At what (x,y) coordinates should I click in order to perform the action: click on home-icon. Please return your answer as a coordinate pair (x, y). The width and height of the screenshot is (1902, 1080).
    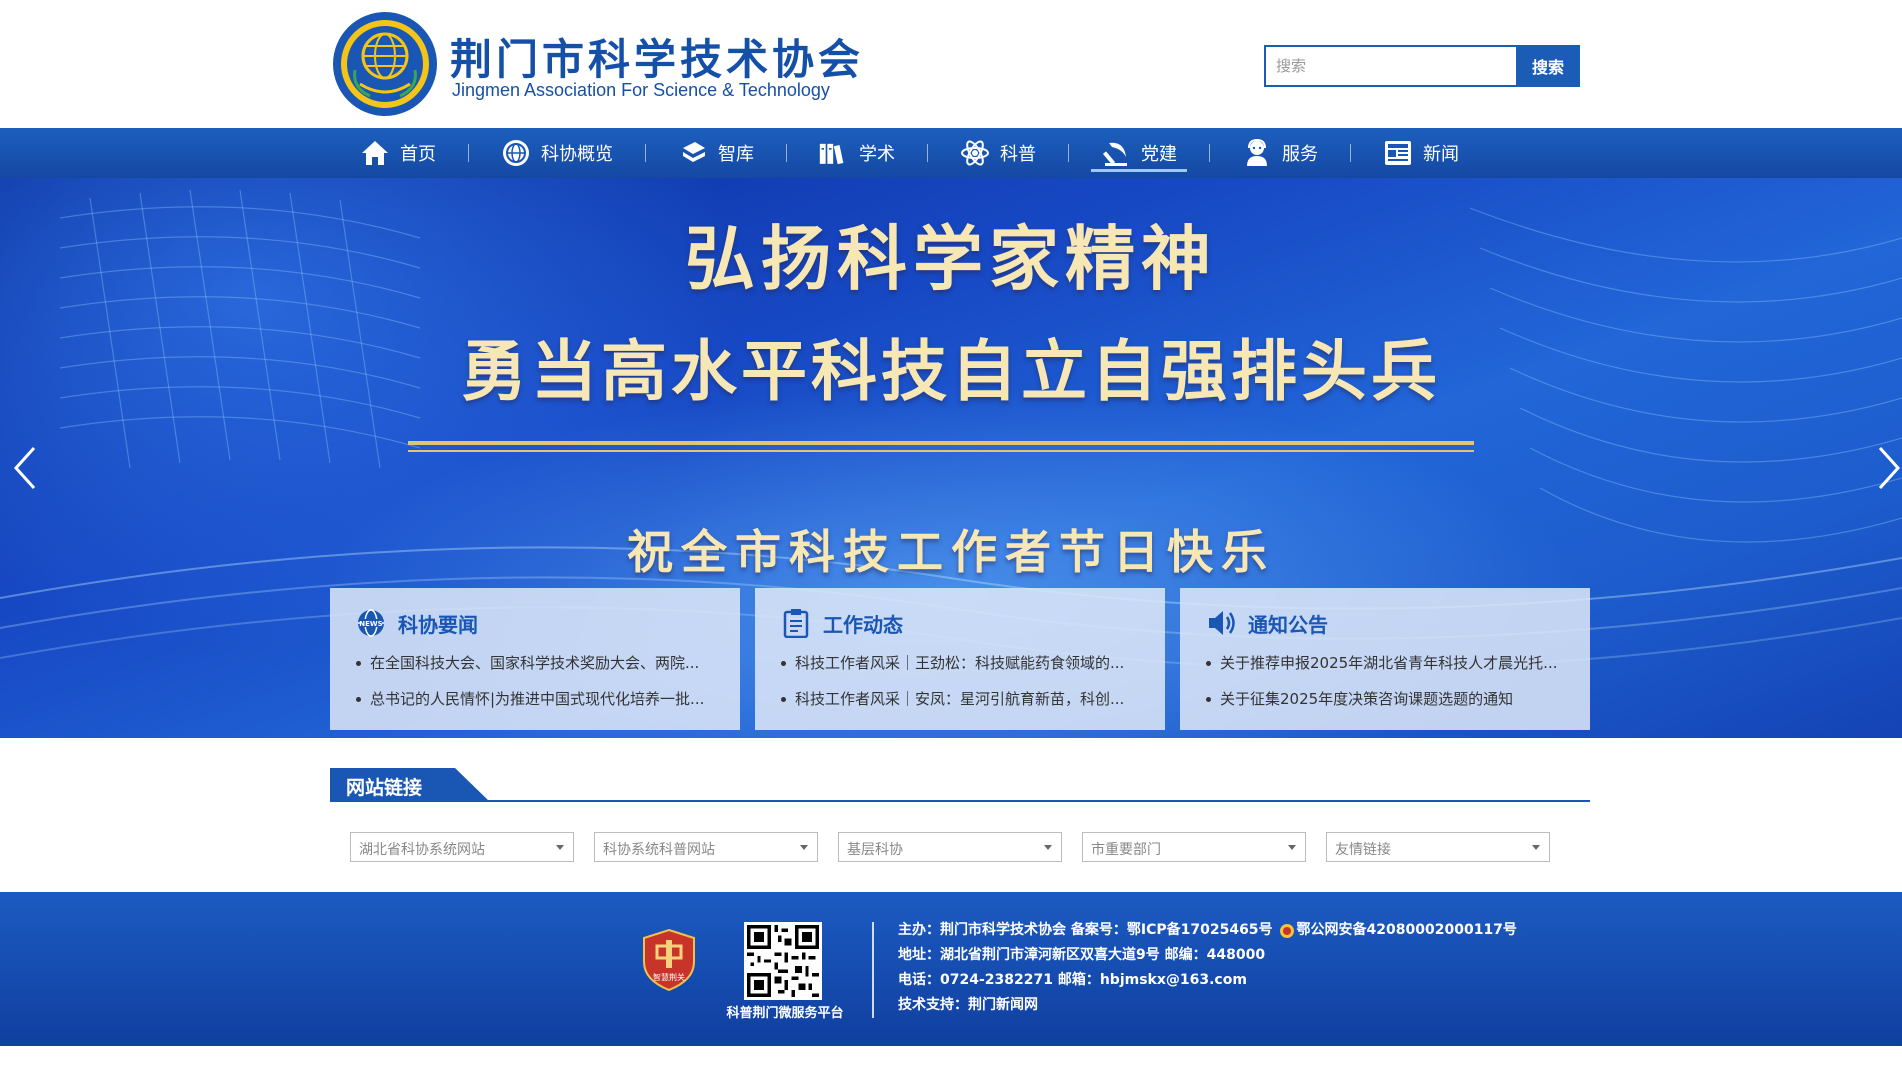
    Looking at the image, I should click on (375, 153).